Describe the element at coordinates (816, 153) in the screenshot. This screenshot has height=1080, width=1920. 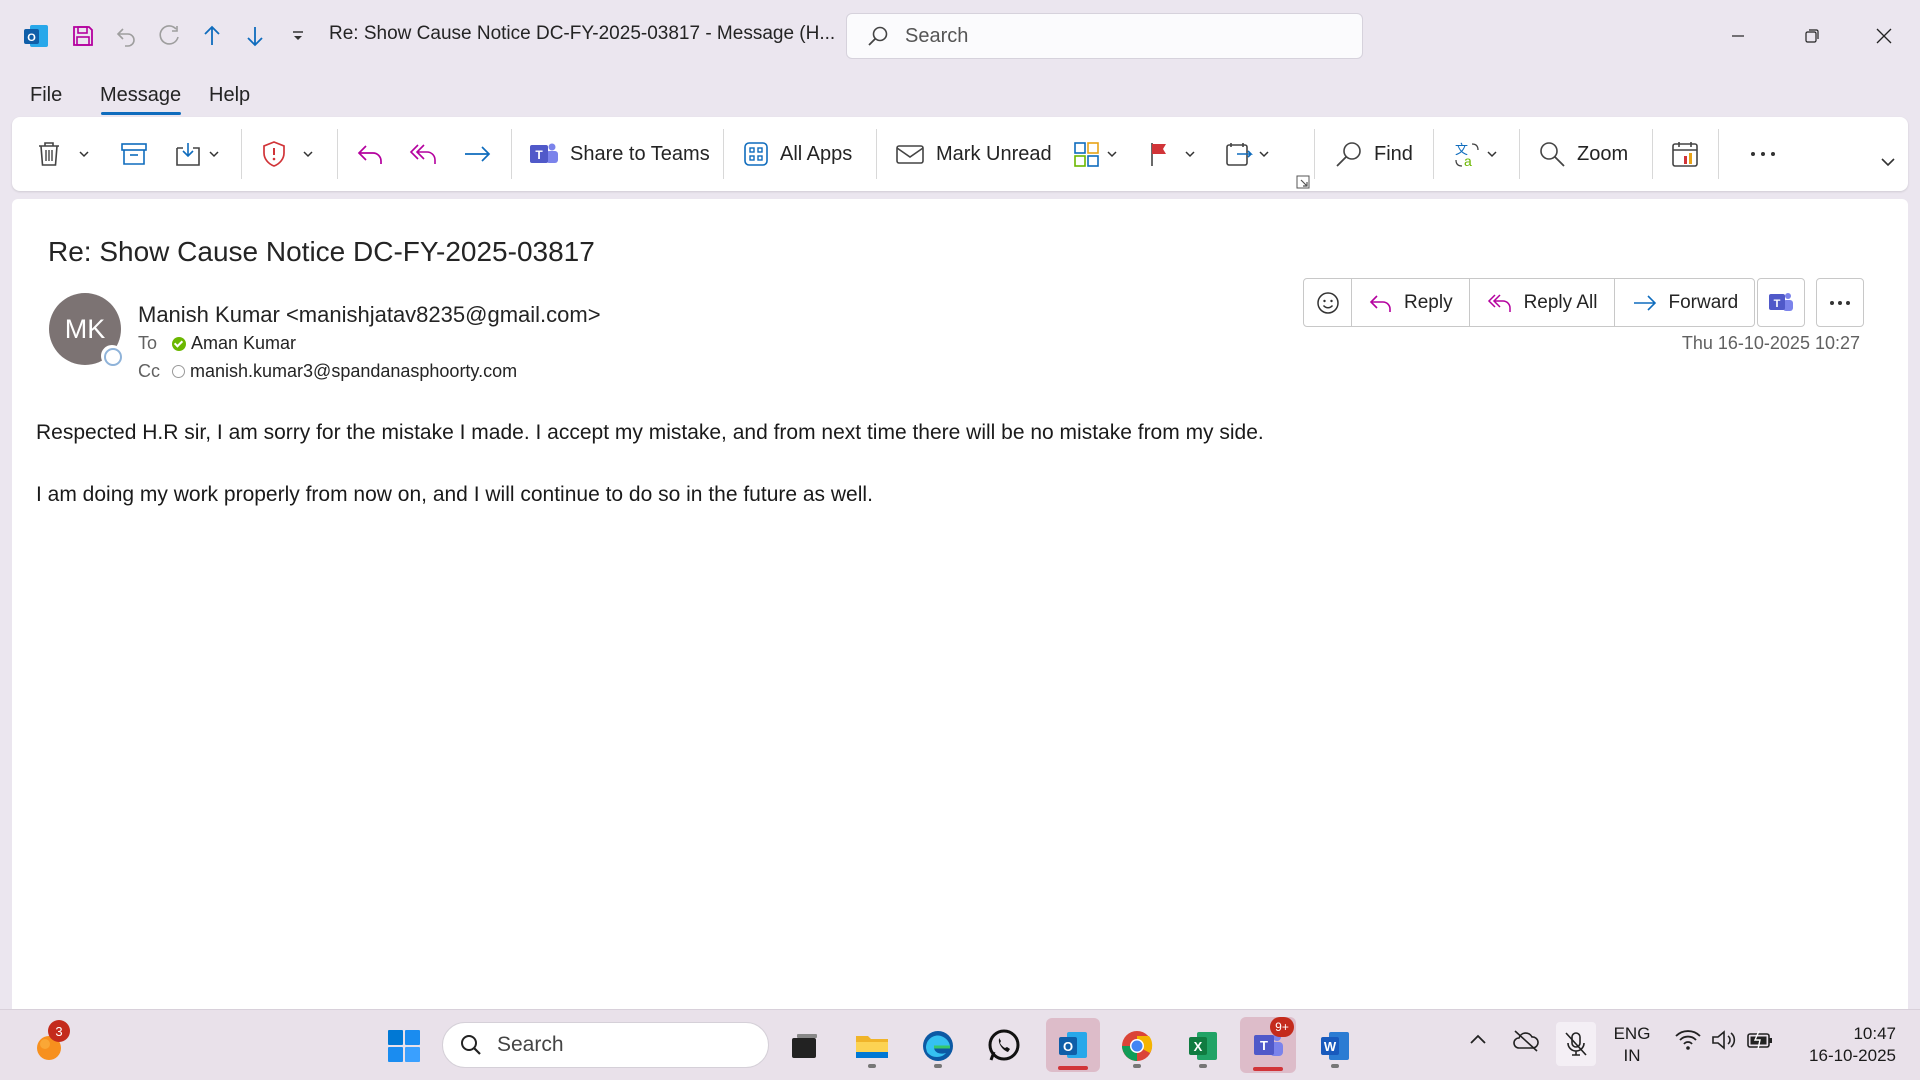
I see `all-apps-label: All Apps` at that location.